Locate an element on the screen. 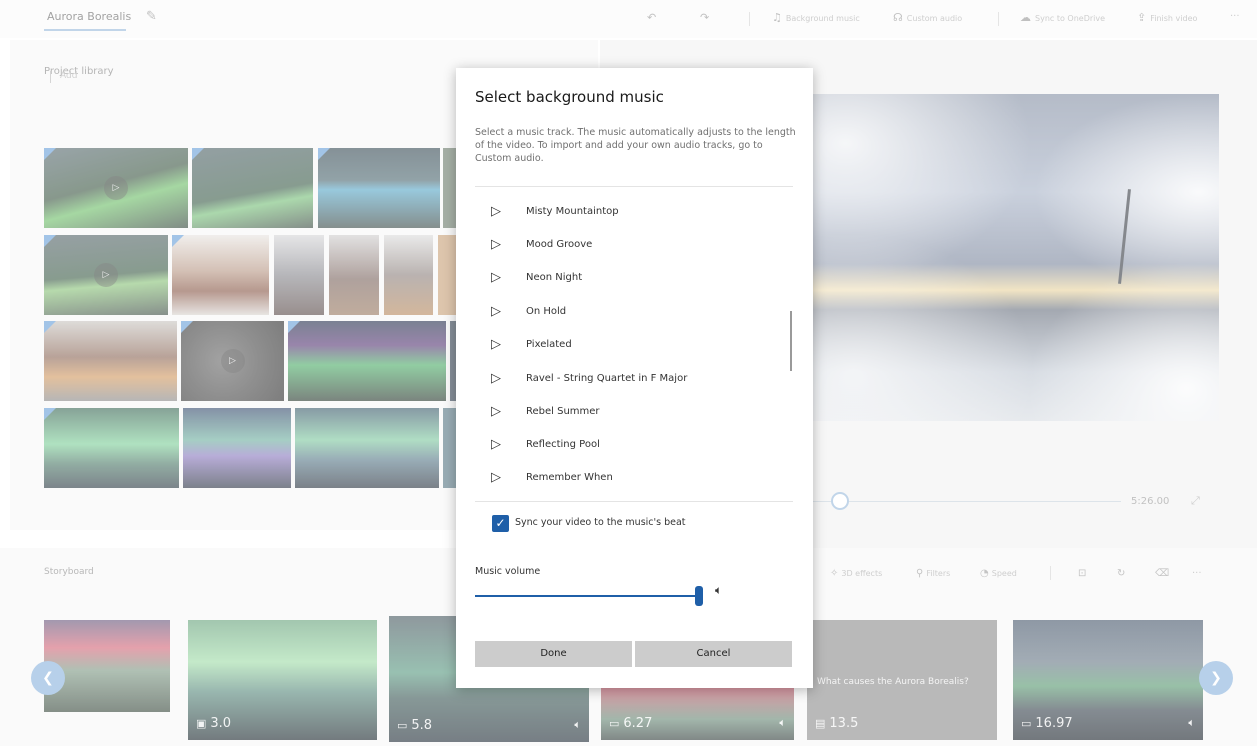 The height and width of the screenshot is (746, 1257). checkmark-icon: ✓ is located at coordinates (500, 523).